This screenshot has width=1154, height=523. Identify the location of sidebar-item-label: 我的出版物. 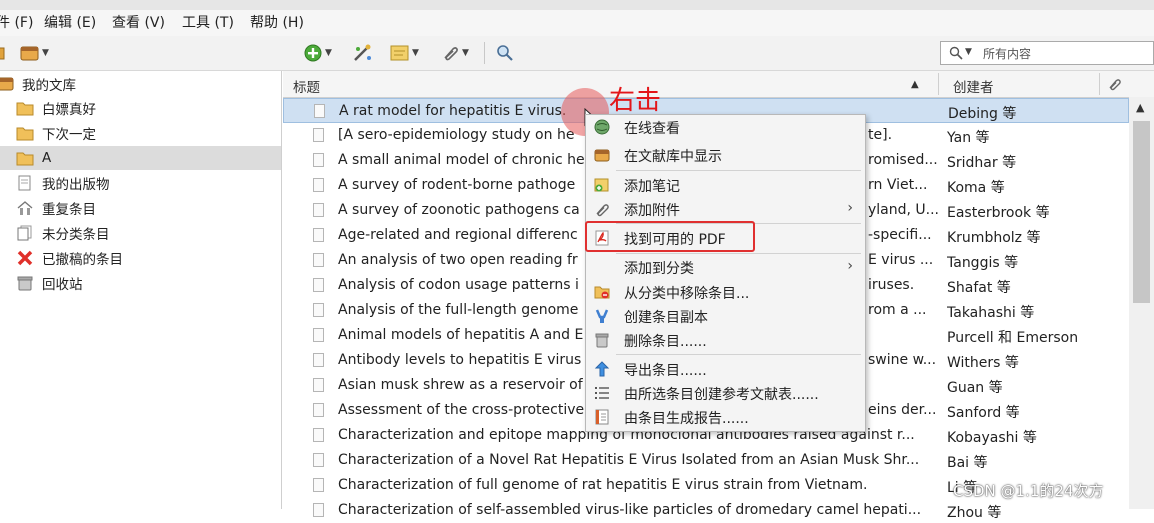
(76, 185).